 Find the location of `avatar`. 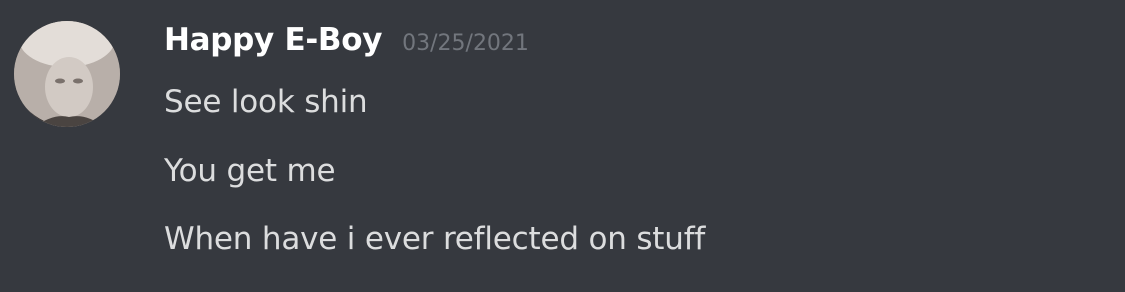

avatar is located at coordinates (67, 74).